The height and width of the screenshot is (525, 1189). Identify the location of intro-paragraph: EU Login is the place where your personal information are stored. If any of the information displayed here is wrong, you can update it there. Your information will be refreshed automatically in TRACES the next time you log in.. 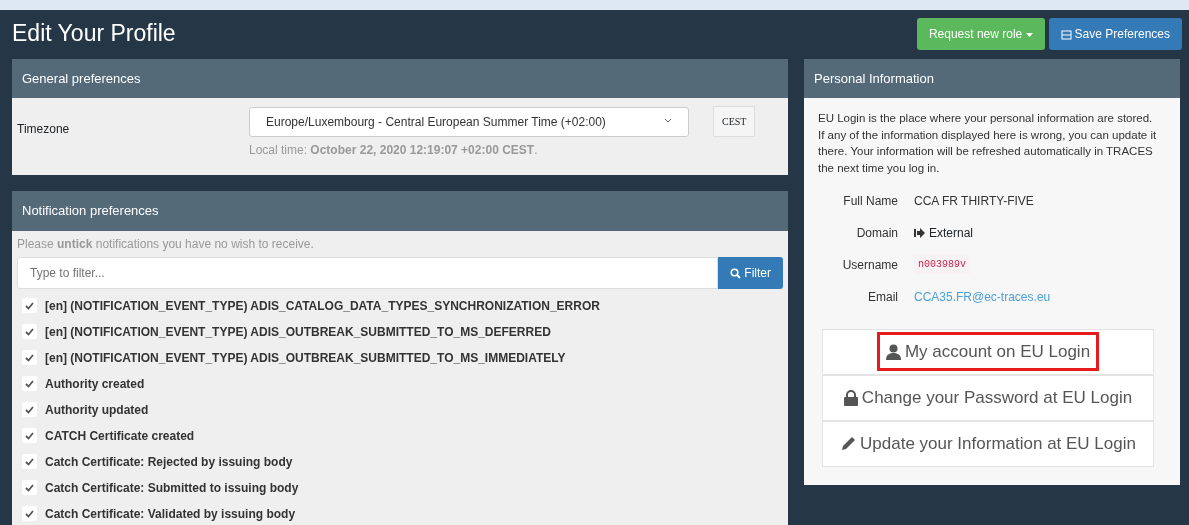
(988, 143).